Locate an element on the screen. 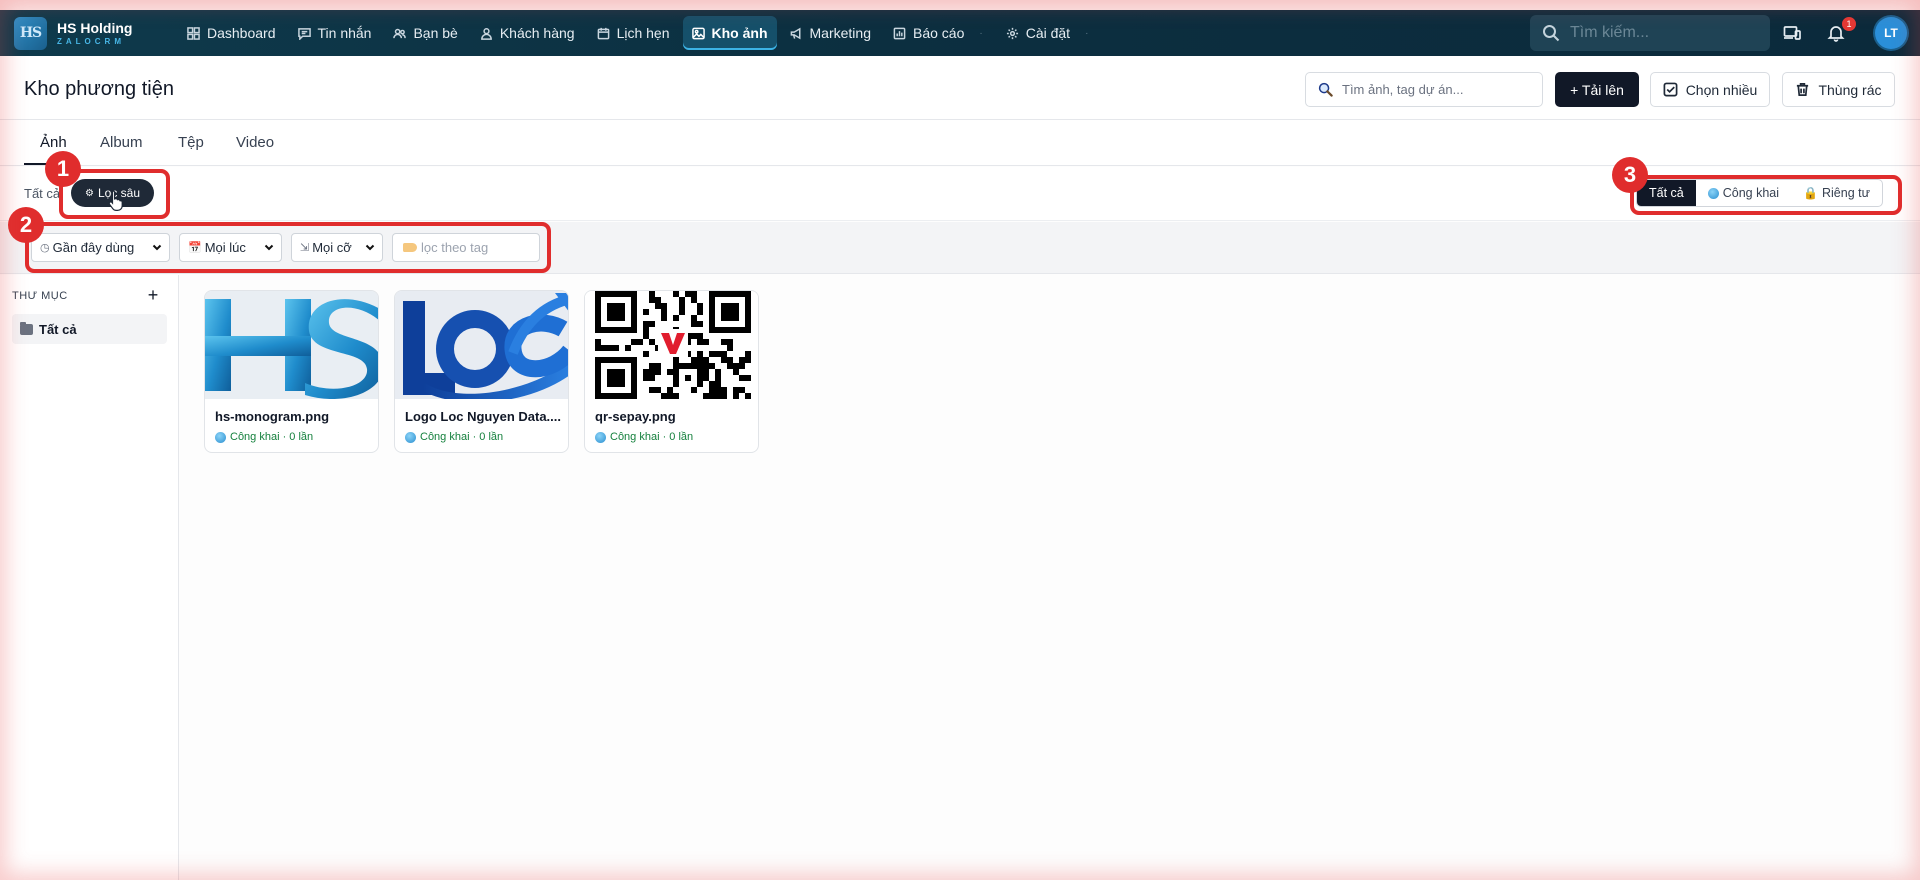 The width and height of the screenshot is (1920, 880). avatar: LT is located at coordinates (1891, 33).